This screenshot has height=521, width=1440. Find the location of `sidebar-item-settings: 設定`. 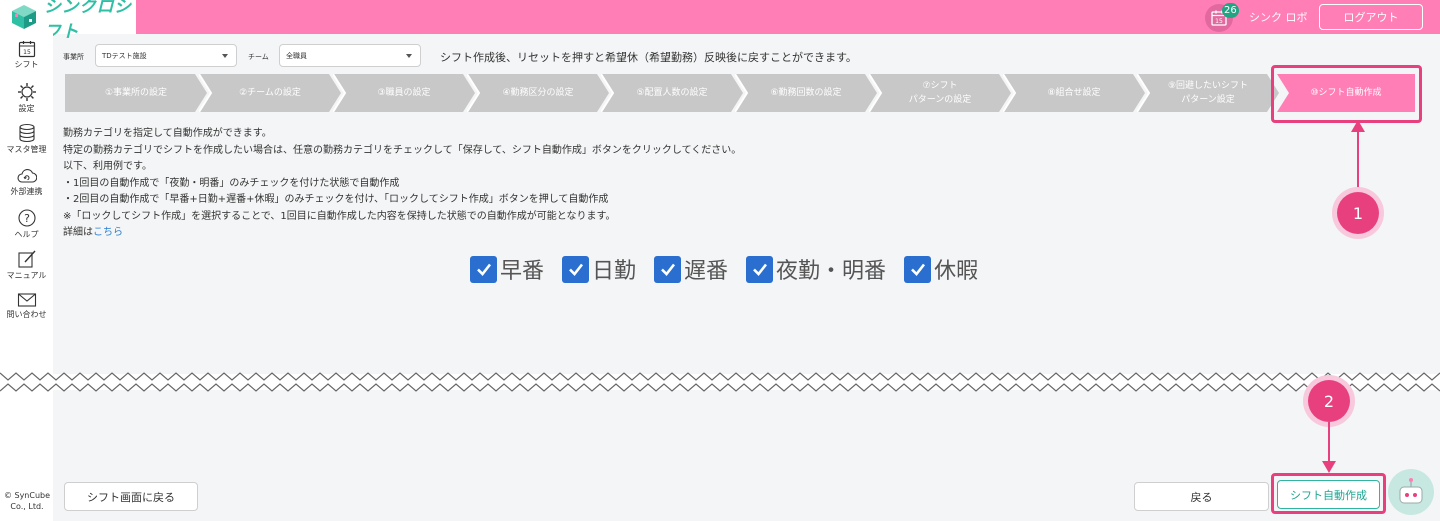

sidebar-item-settings: 設定 is located at coordinates (26, 98).